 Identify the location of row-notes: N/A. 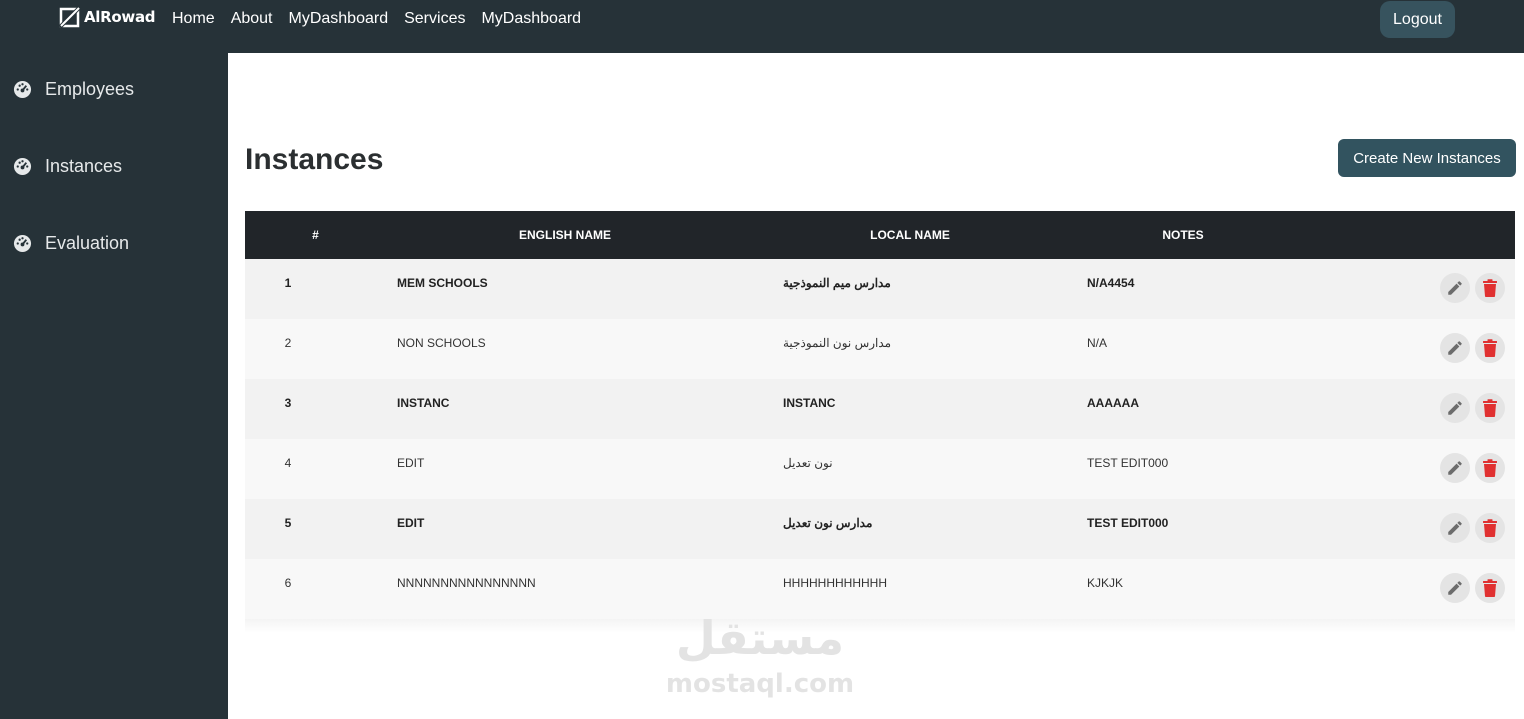
(1097, 343).